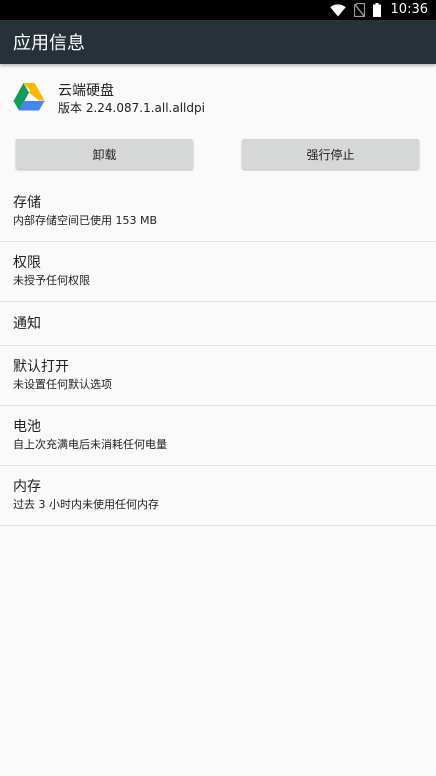 This screenshot has height=776, width=436. Describe the element at coordinates (218, 324) in the screenshot. I see `notifications-item: 通知` at that location.